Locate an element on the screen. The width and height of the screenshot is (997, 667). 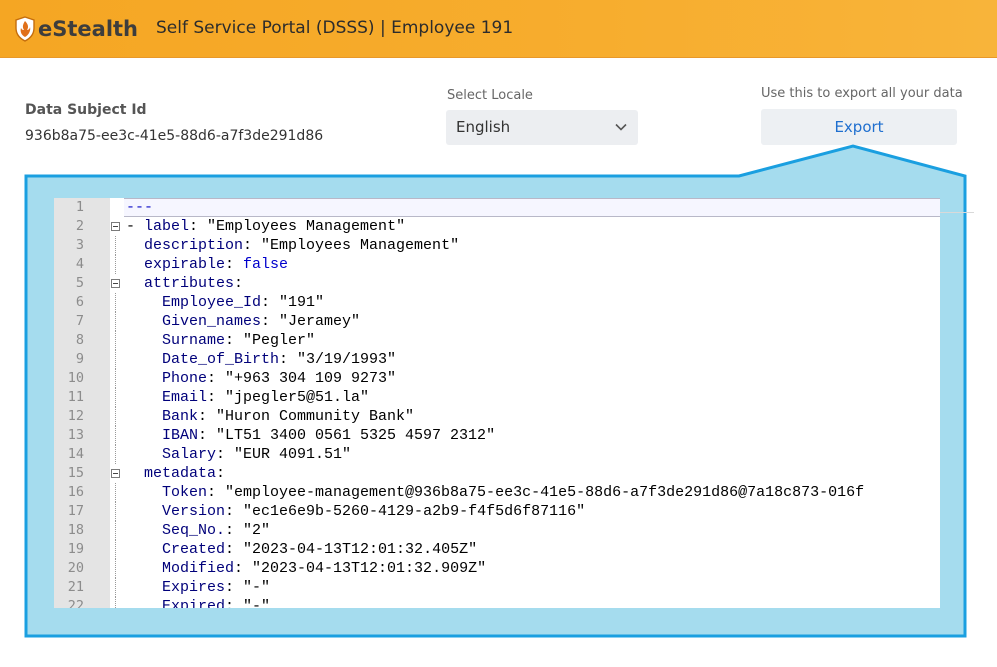
locale-selected-value: English is located at coordinates (483, 127).